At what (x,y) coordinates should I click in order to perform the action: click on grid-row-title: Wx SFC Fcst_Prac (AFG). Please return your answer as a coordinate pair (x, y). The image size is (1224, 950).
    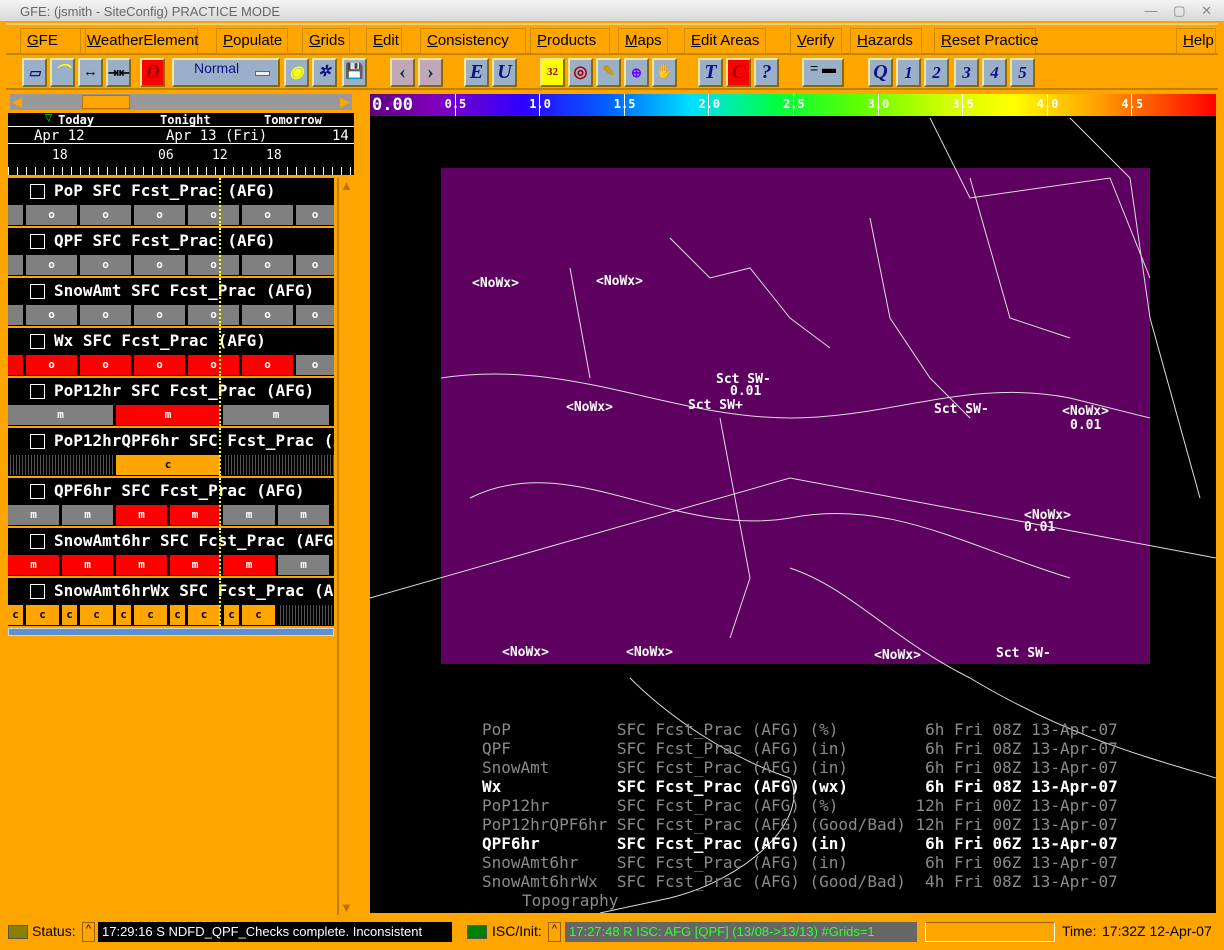
    Looking at the image, I should click on (171, 341).